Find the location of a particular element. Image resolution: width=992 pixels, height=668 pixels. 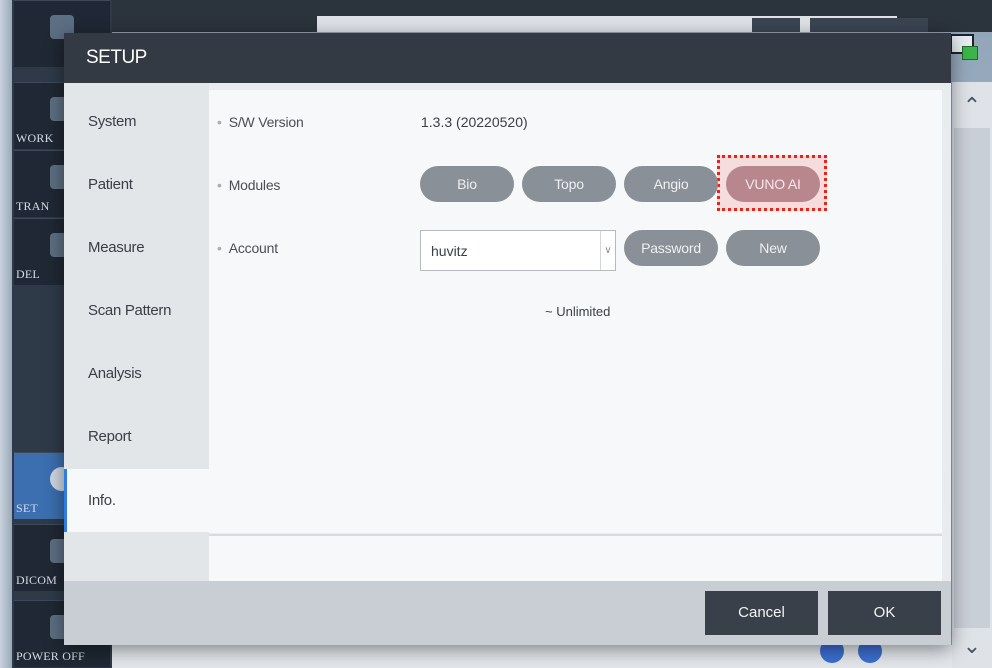

scroll-track is located at coordinates (972, 378).